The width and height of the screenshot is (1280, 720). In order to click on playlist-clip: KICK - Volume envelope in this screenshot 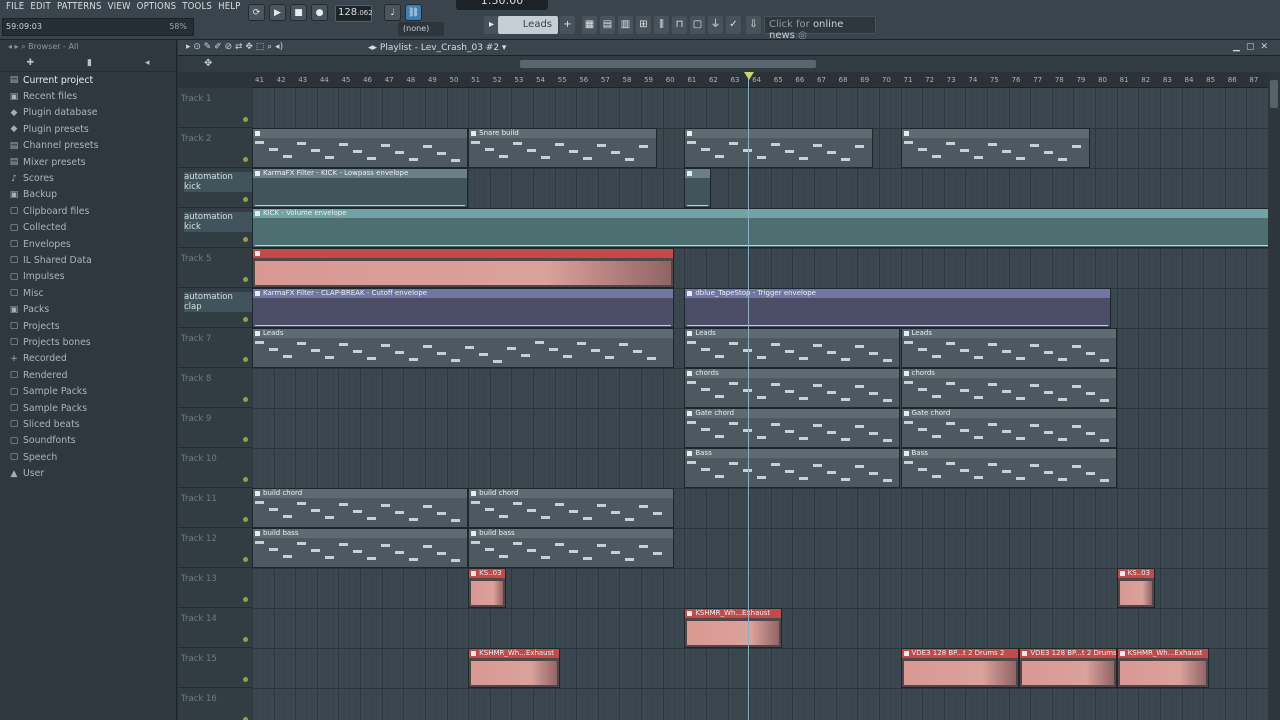, I will do `click(760, 228)`.